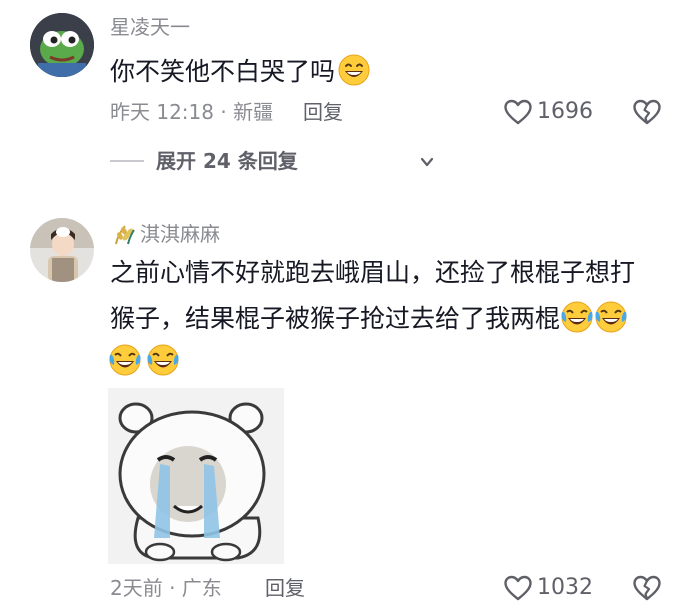  What do you see at coordinates (427, 162) in the screenshot?
I see `chevron-down-icon` at bounding box center [427, 162].